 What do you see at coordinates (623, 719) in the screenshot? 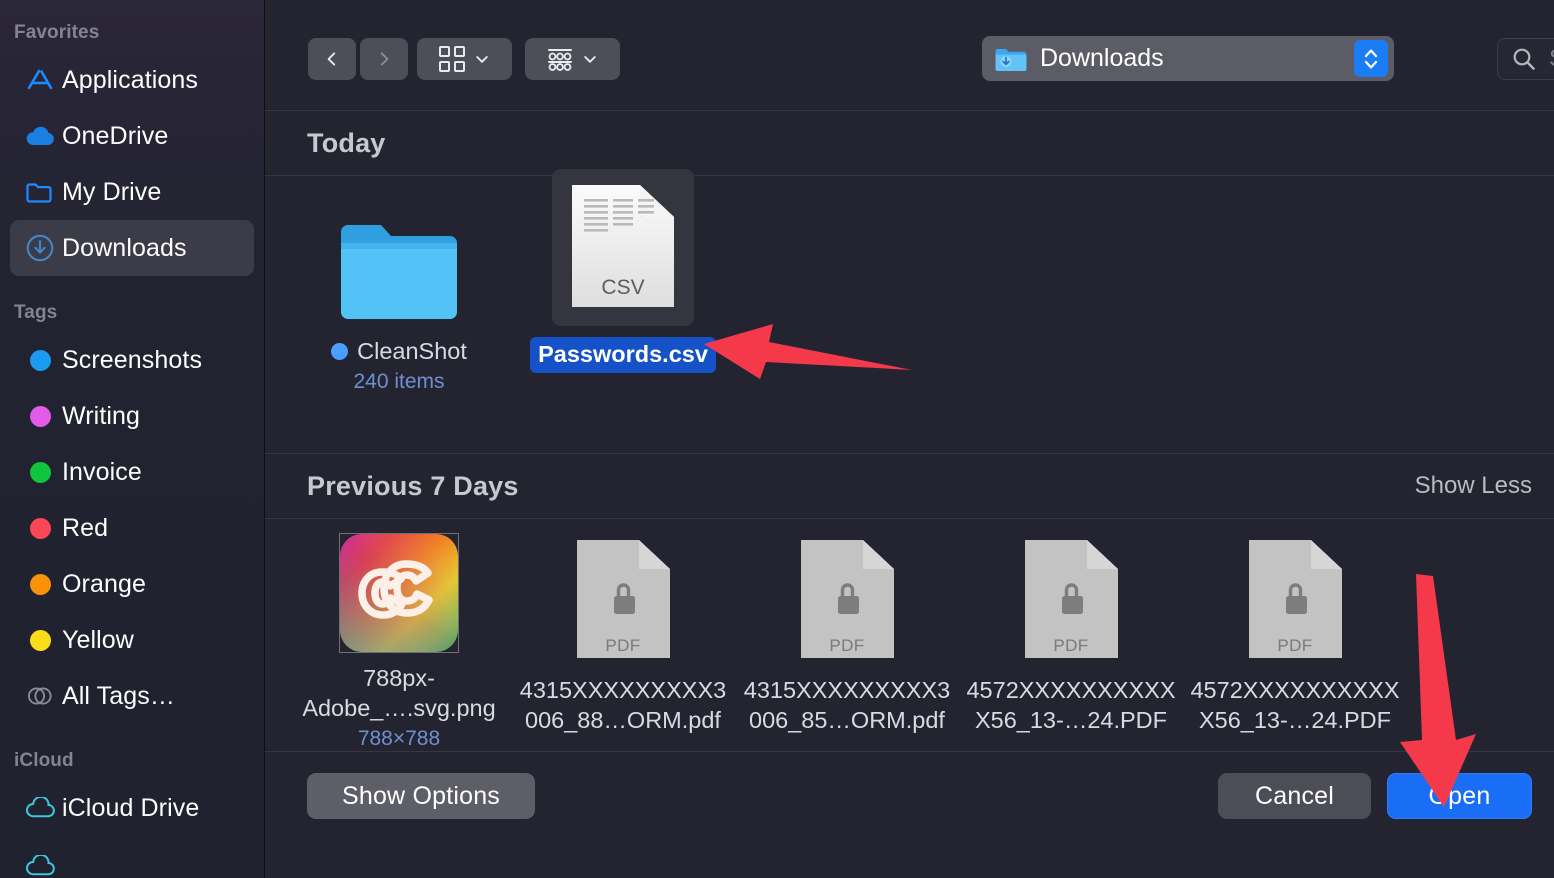
I see `file-name-line2: 006_88…ORM.pdf` at bounding box center [623, 719].